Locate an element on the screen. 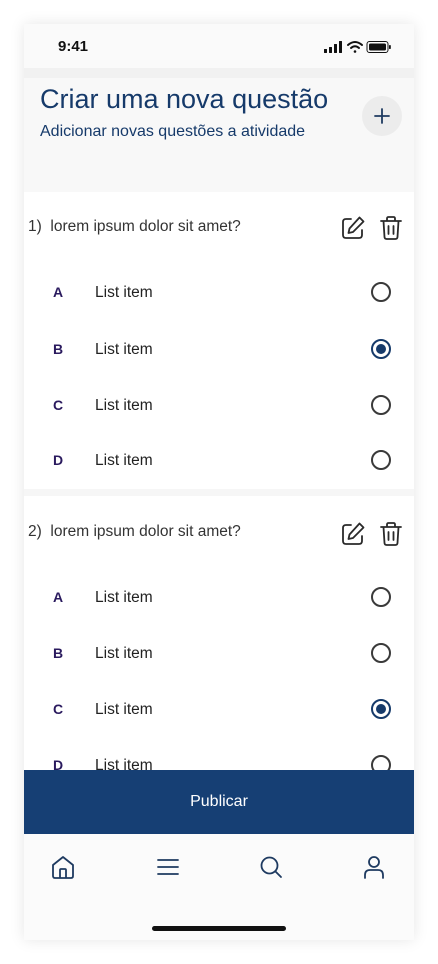 This screenshot has width=438, height=964. add-question-button is located at coordinates (382, 116).